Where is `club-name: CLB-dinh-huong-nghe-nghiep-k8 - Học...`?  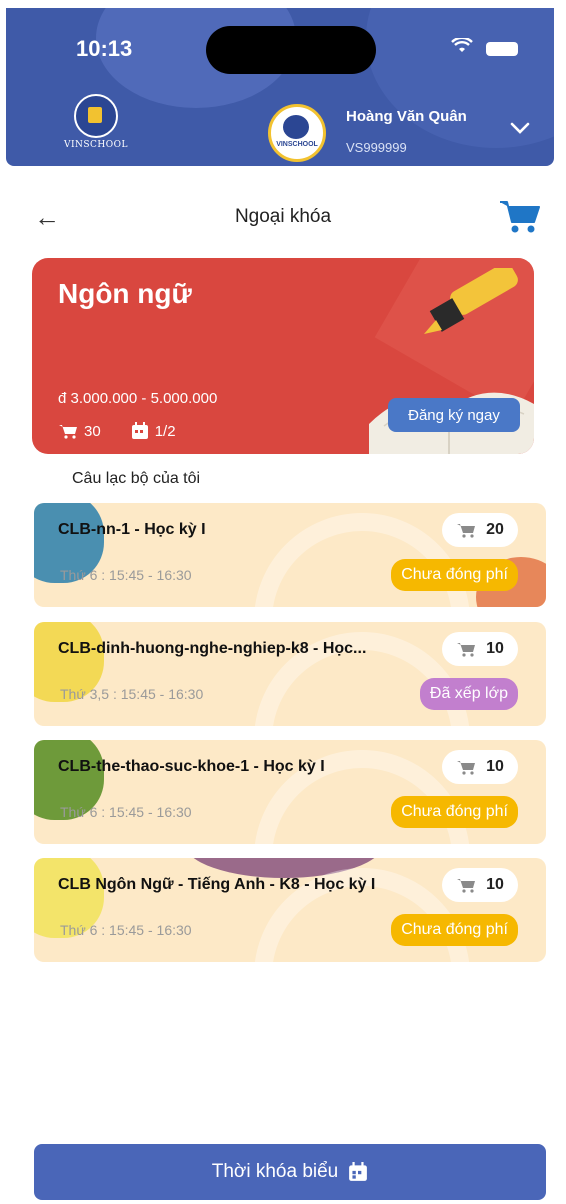 club-name: CLB-dinh-huong-nghe-nghiep-k8 - Học... is located at coordinates (212, 648).